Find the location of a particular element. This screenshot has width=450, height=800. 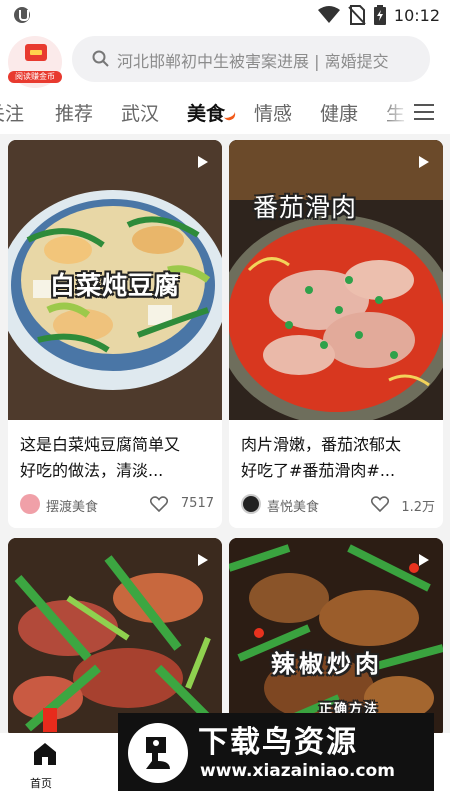

tab-follow: 关注 is located at coordinates (12, 112).